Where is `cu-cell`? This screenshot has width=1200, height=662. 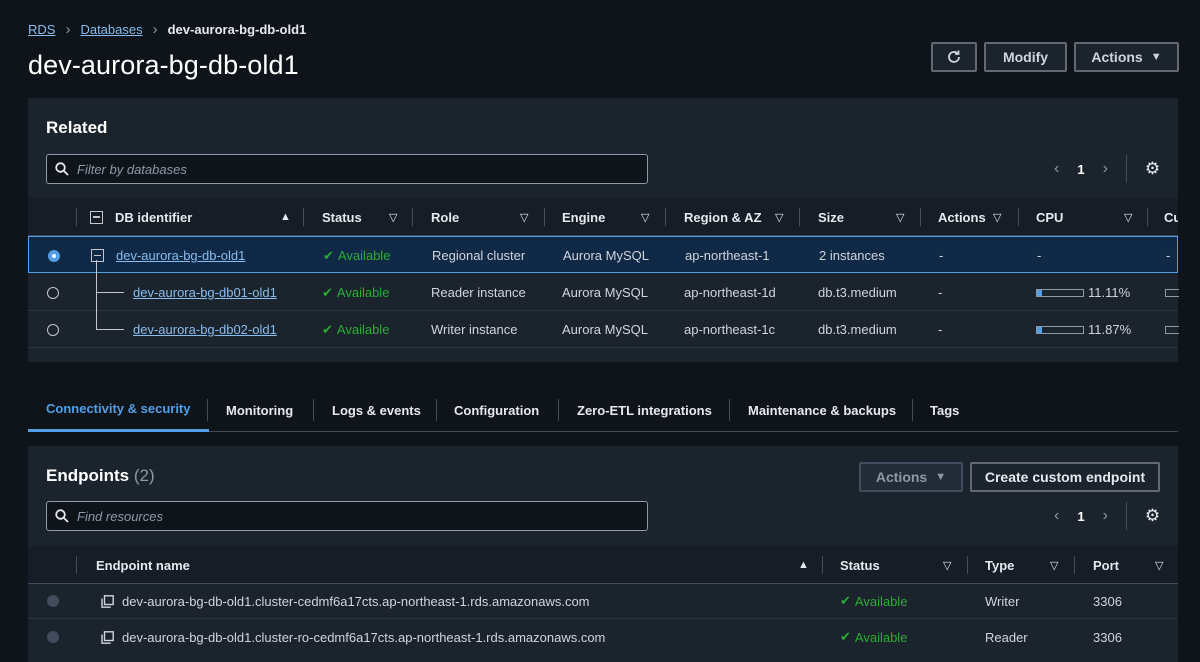 cu-cell is located at coordinates (1174, 292).